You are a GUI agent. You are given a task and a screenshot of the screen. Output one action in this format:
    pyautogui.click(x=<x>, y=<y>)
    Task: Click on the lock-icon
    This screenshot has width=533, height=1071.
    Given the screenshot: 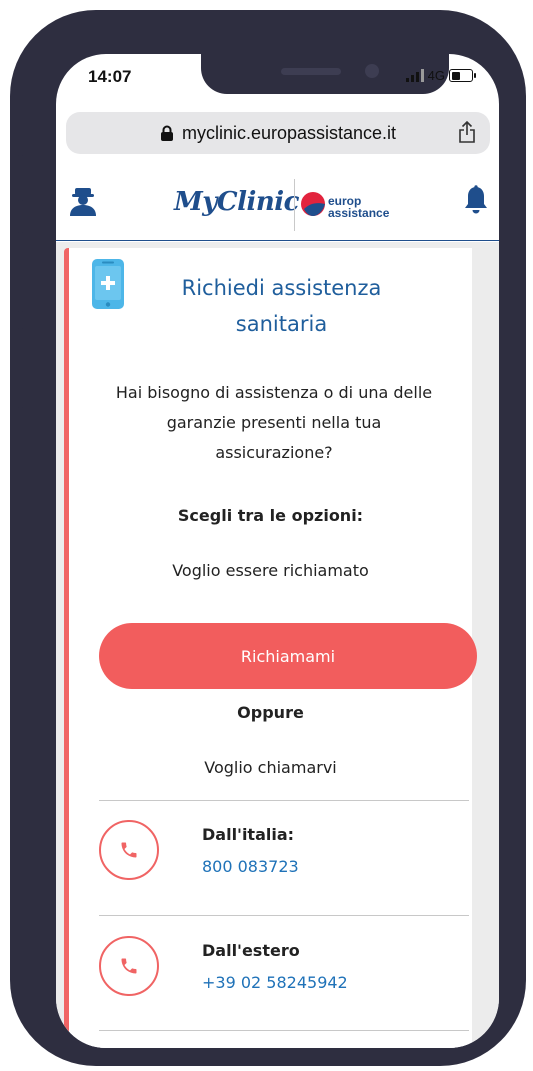 What is the action you would take?
    pyautogui.click(x=166, y=133)
    